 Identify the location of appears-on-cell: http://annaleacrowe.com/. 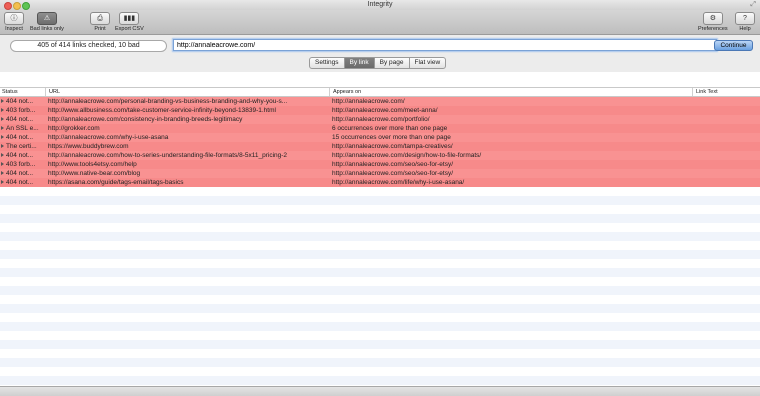
(368, 101).